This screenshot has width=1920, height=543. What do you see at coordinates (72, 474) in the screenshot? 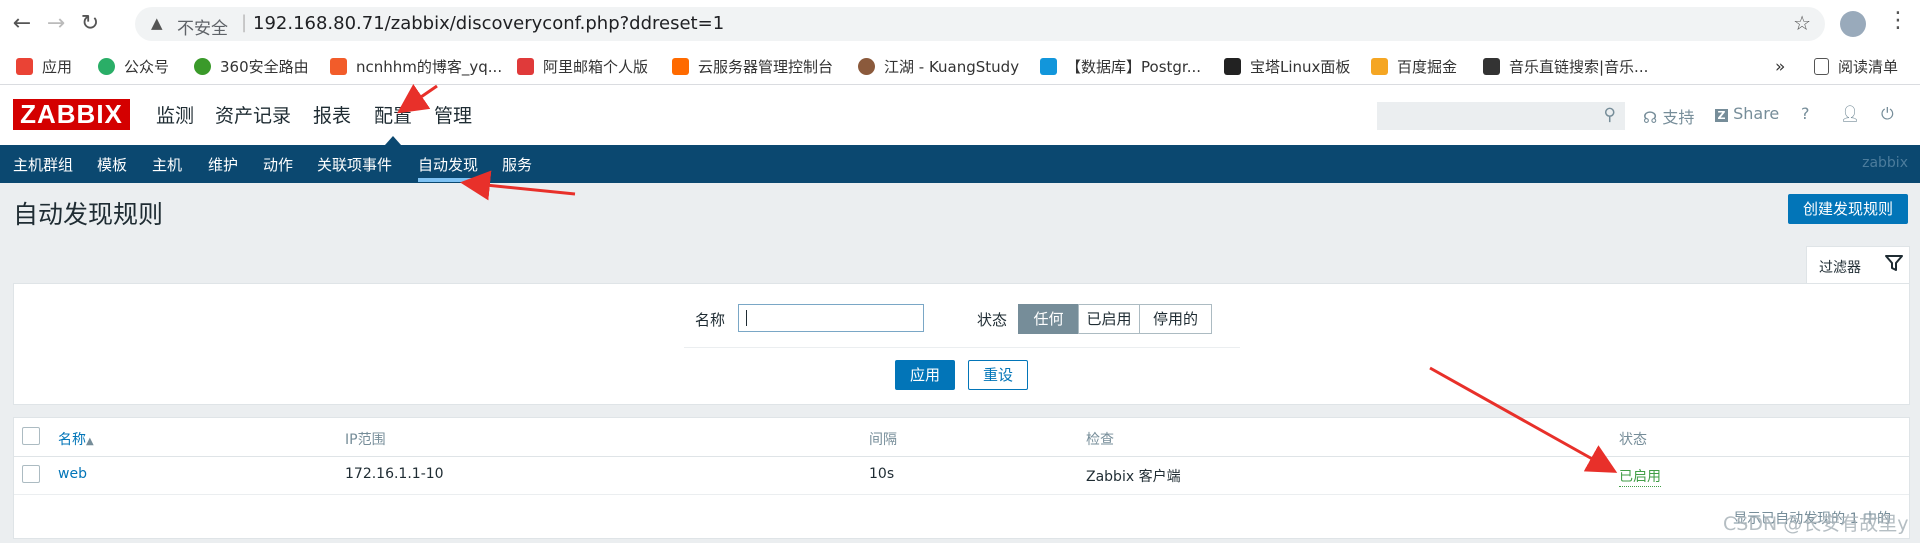
I see `rule-name-link: web` at bounding box center [72, 474].